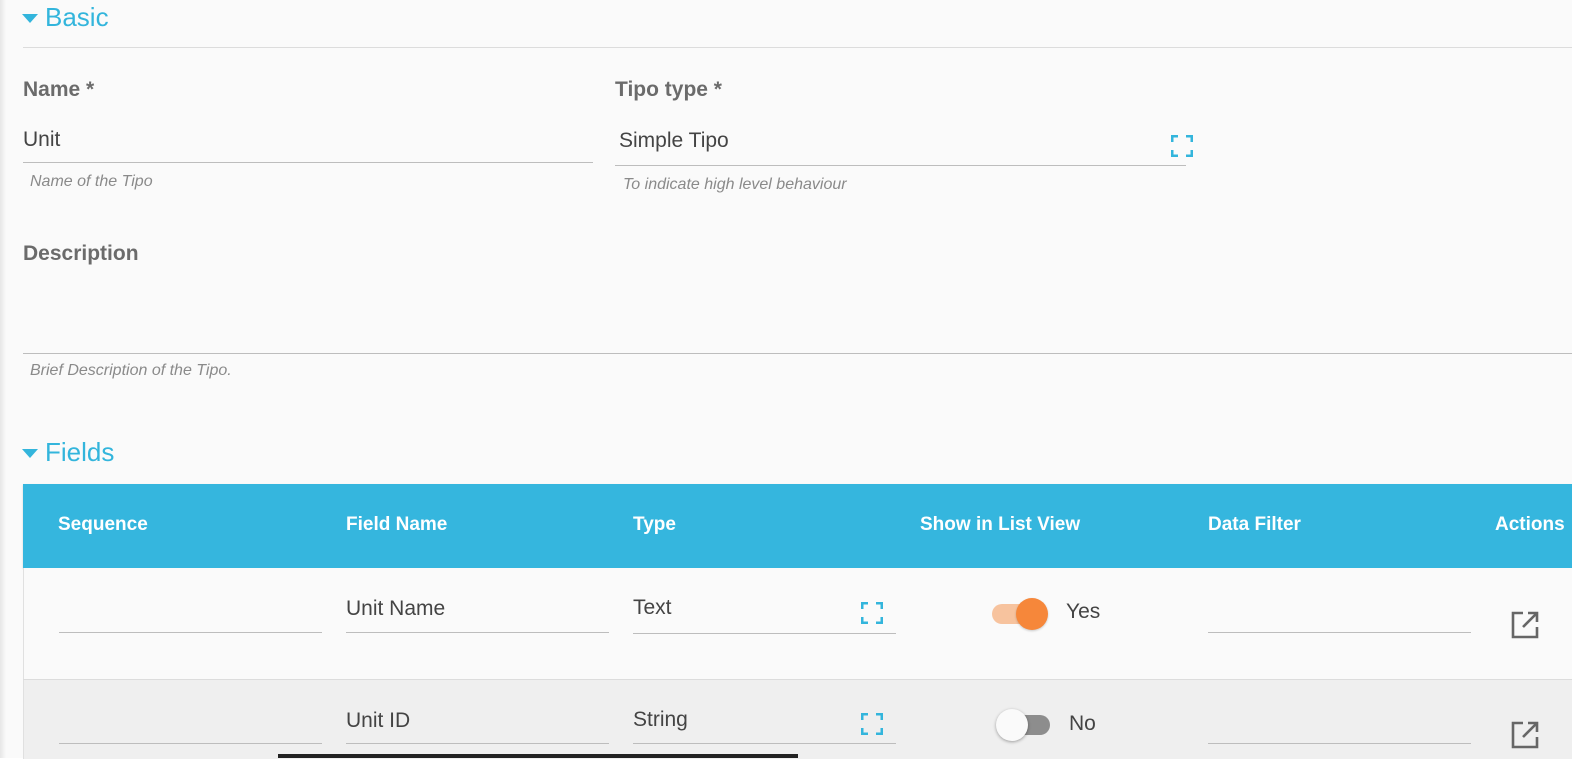 The image size is (1572, 759). I want to click on column-header-sequence: Sequence, so click(103, 524).